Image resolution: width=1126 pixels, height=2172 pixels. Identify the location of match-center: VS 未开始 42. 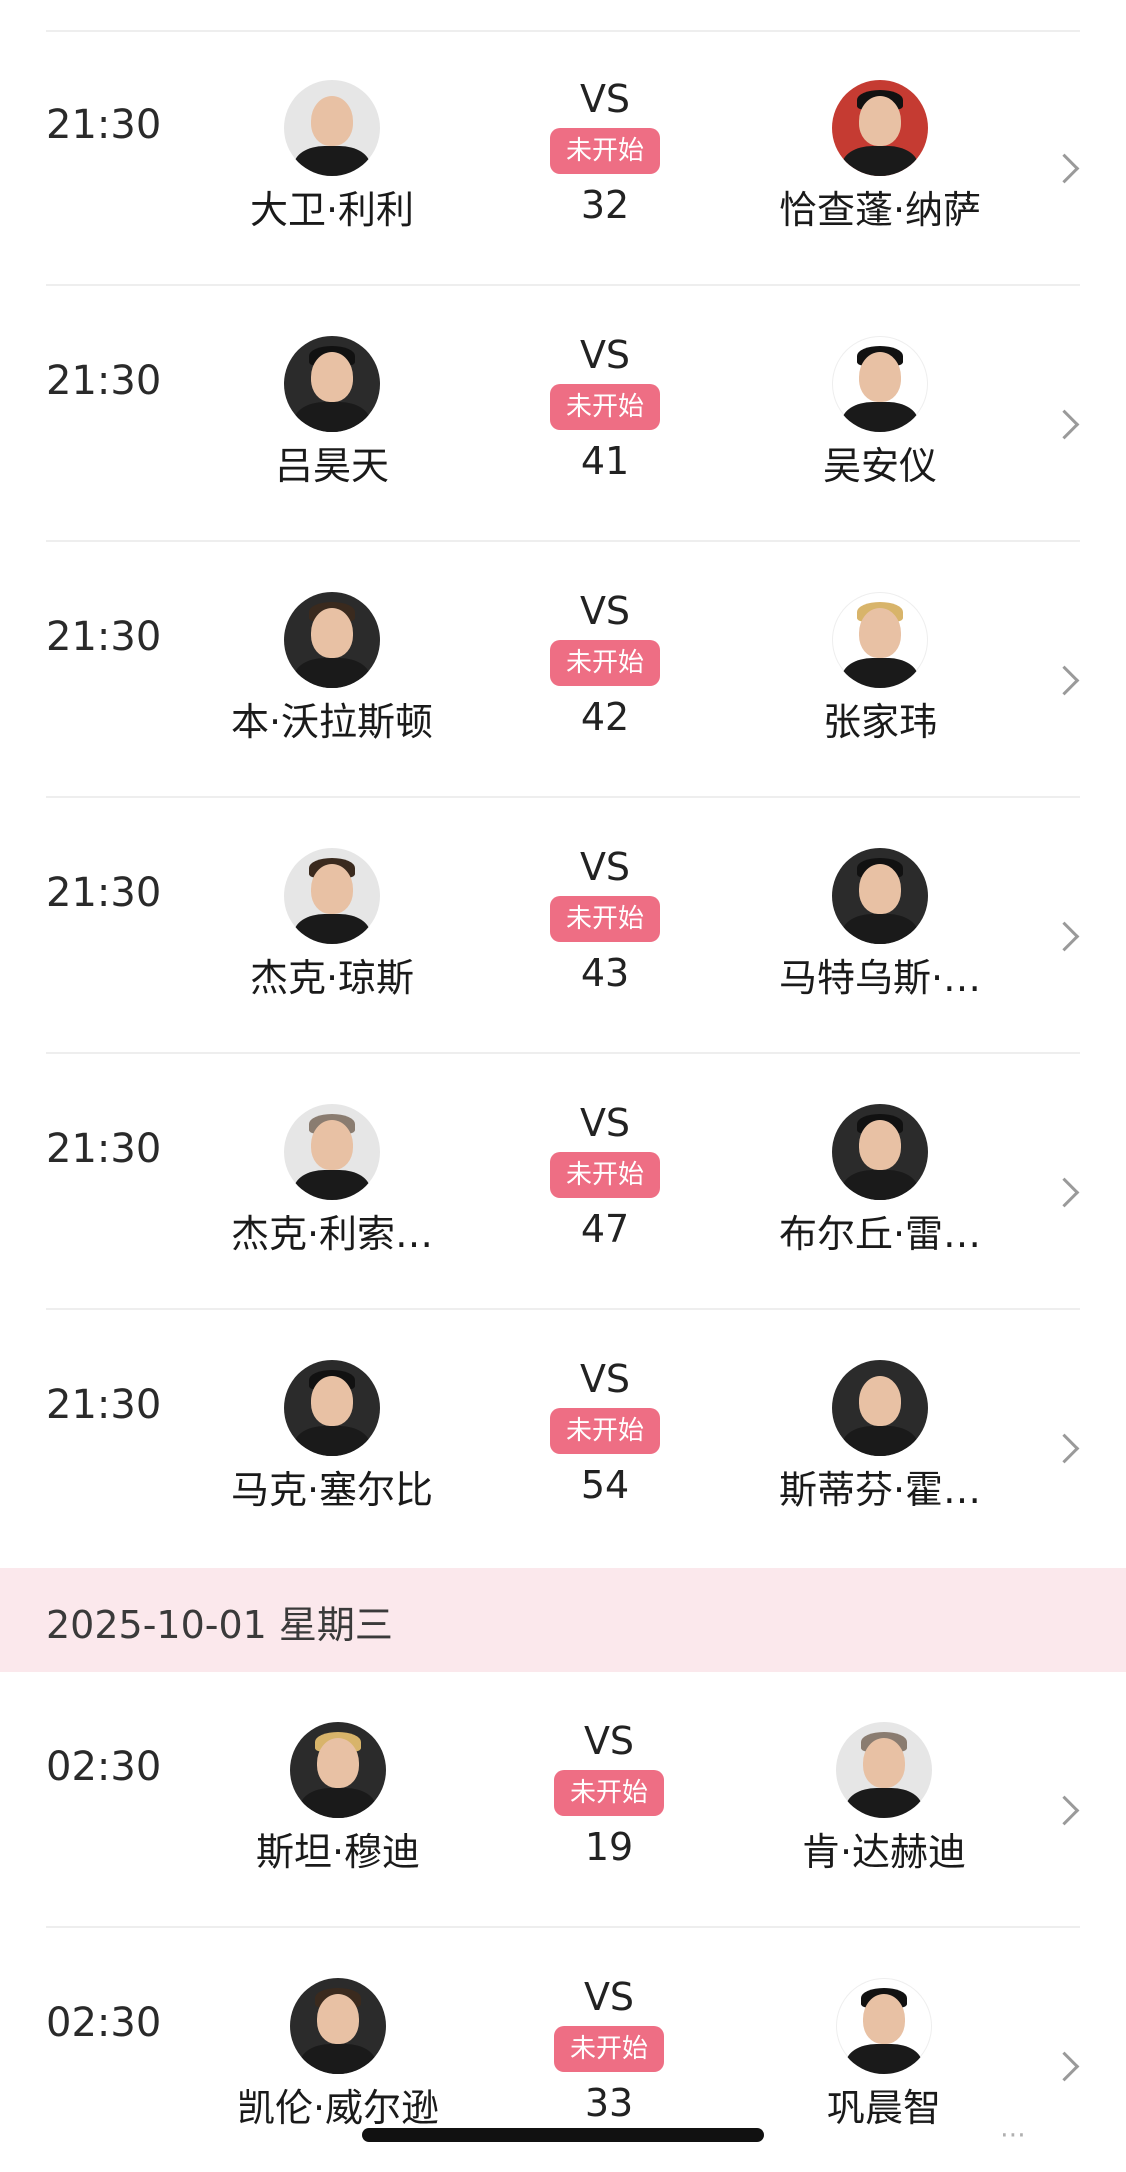
(605, 664).